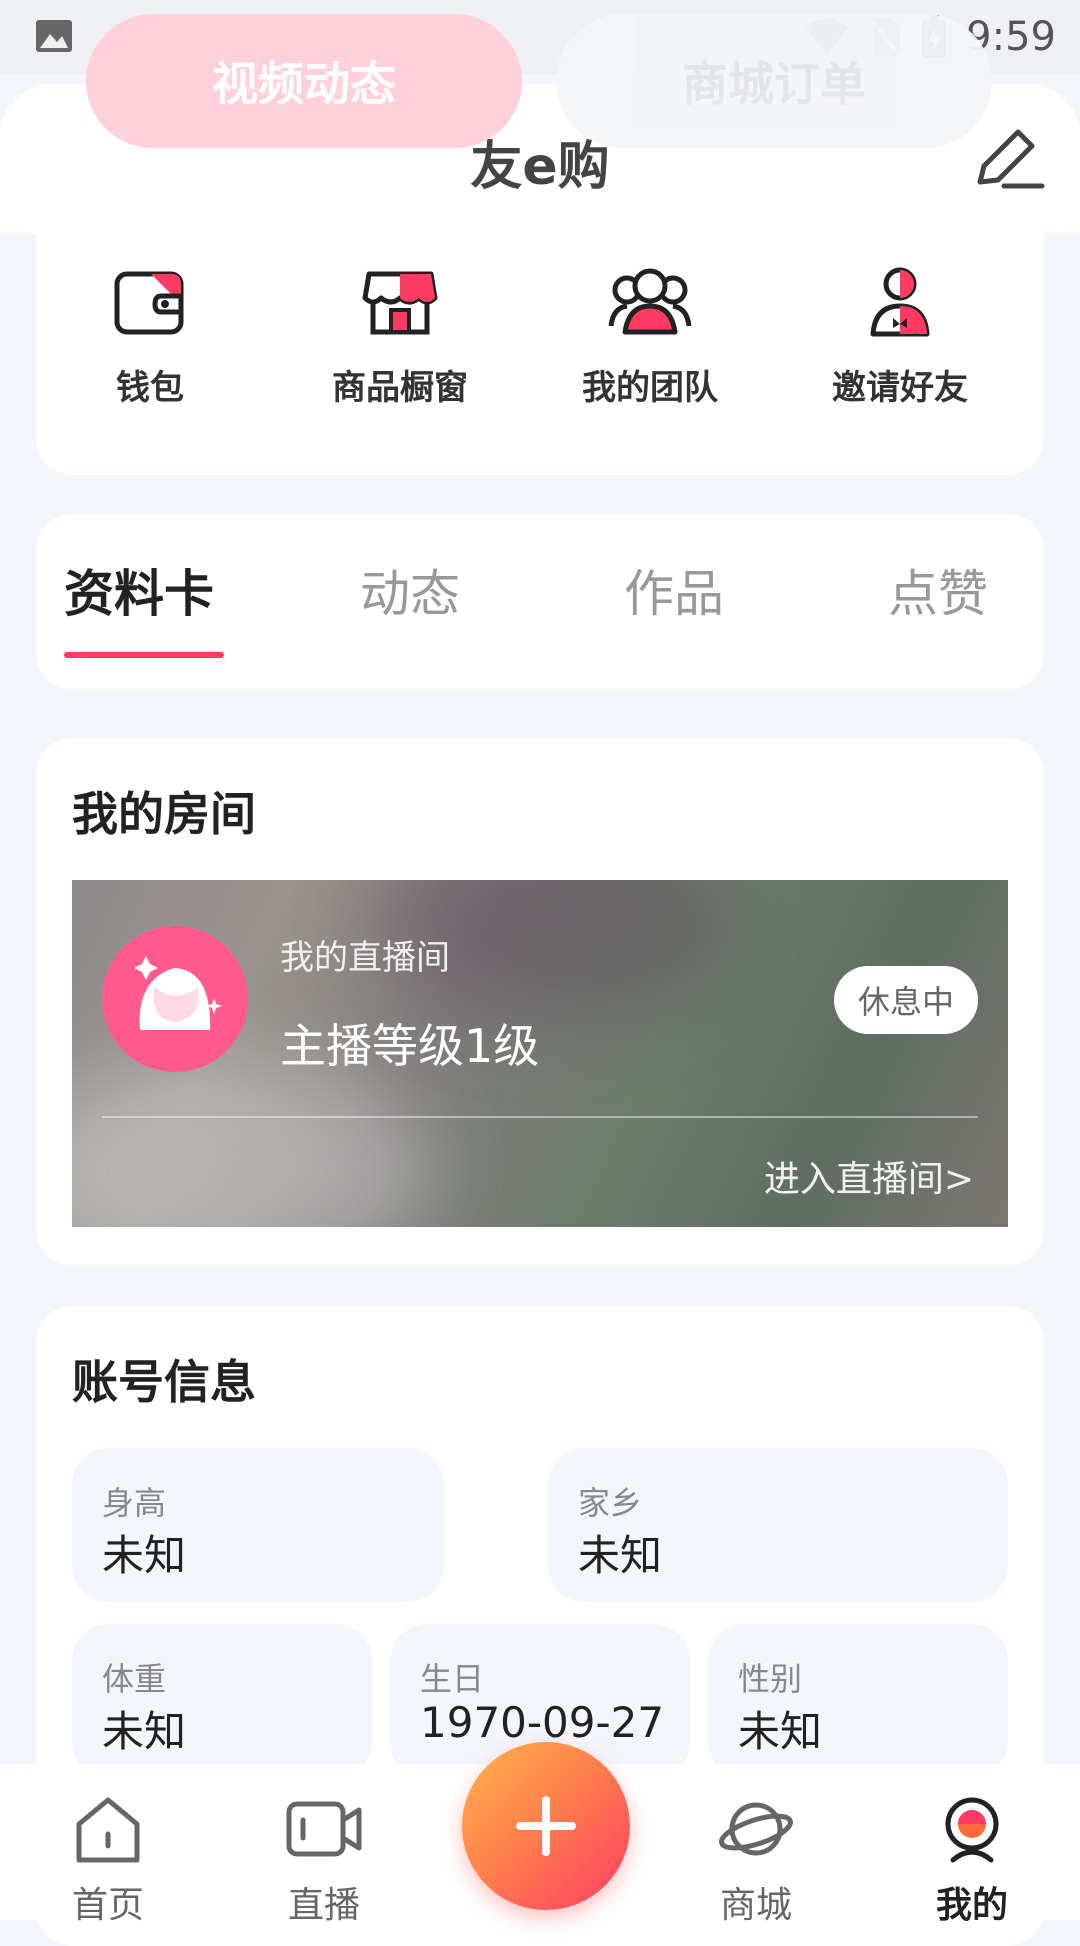 The height and width of the screenshot is (1946, 1080). What do you see at coordinates (900, 388) in the screenshot?
I see `quick-action-label: 邀请好友` at bounding box center [900, 388].